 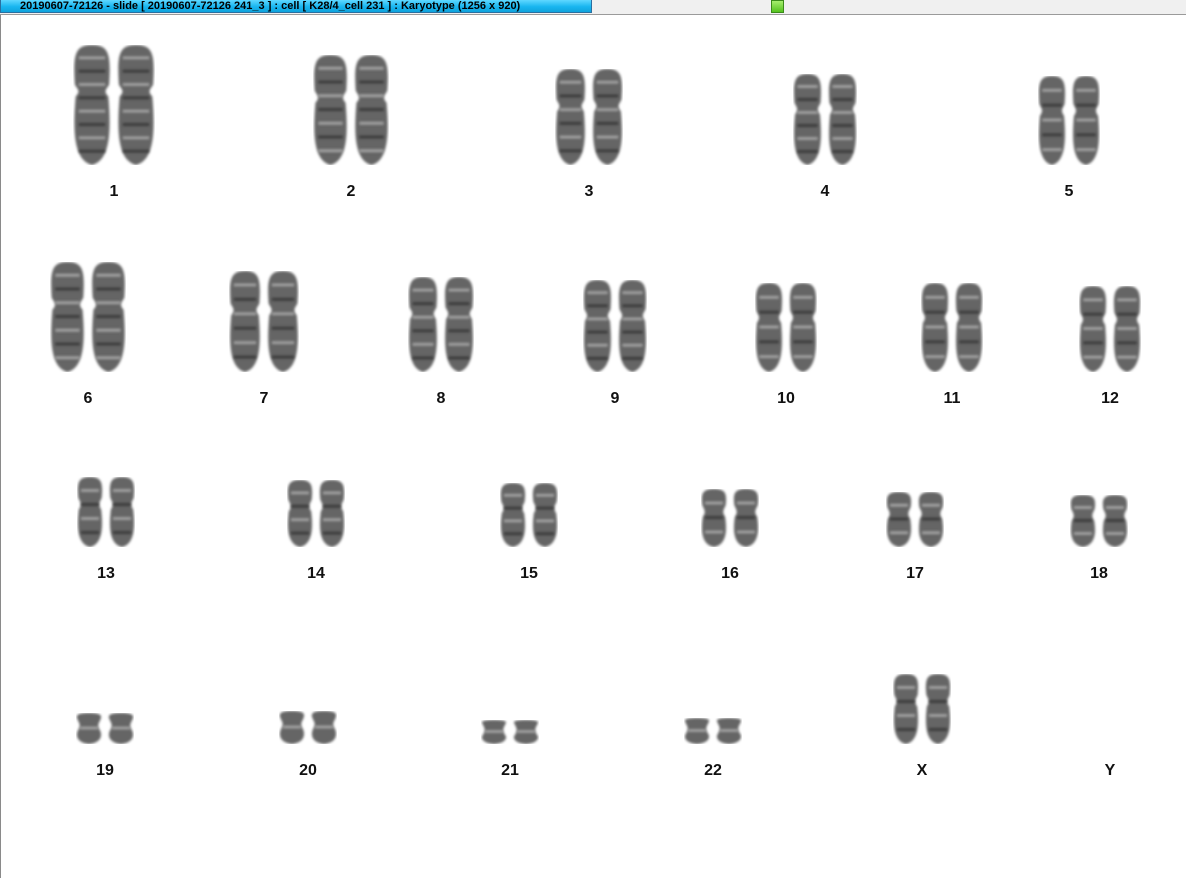 I want to click on chromosome-pair-graphic, so click(x=589, y=117).